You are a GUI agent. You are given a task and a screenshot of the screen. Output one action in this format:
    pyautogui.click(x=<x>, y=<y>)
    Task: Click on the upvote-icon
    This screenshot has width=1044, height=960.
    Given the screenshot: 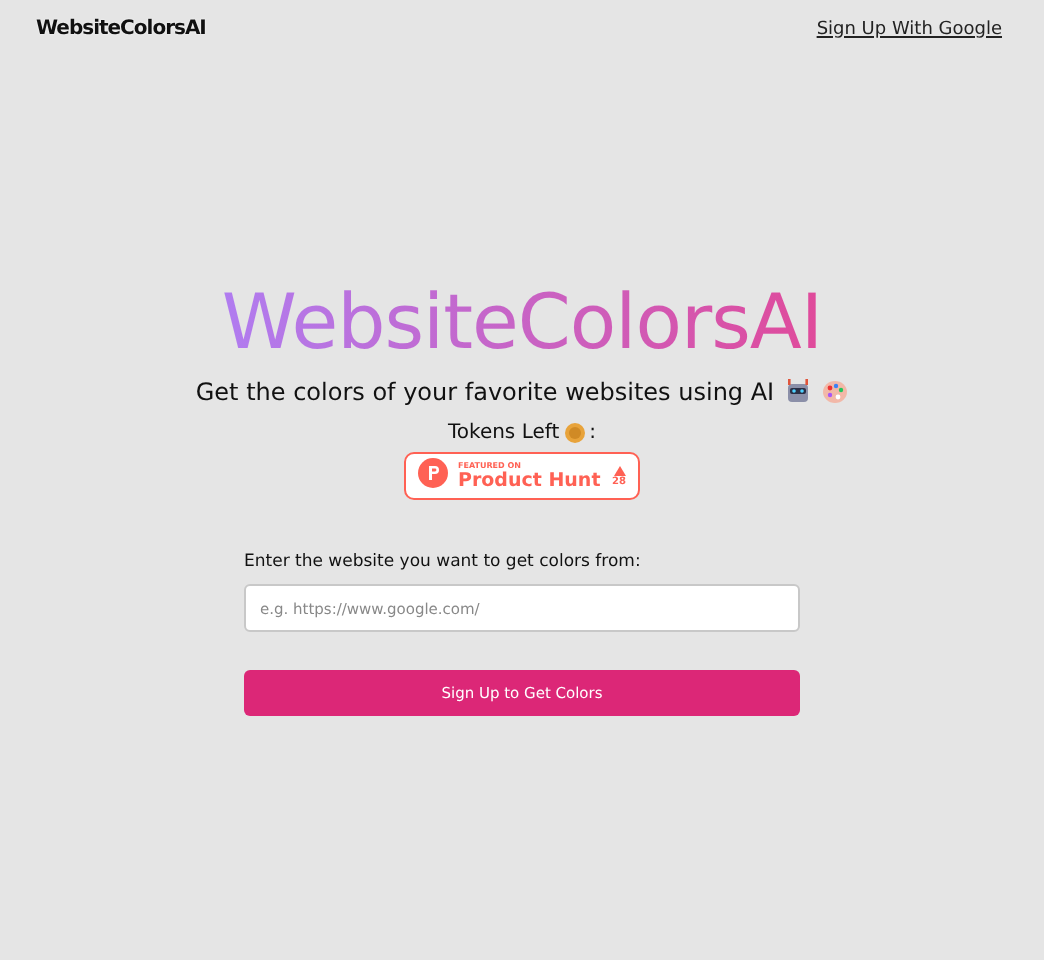 What is the action you would take?
    pyautogui.click(x=619, y=470)
    